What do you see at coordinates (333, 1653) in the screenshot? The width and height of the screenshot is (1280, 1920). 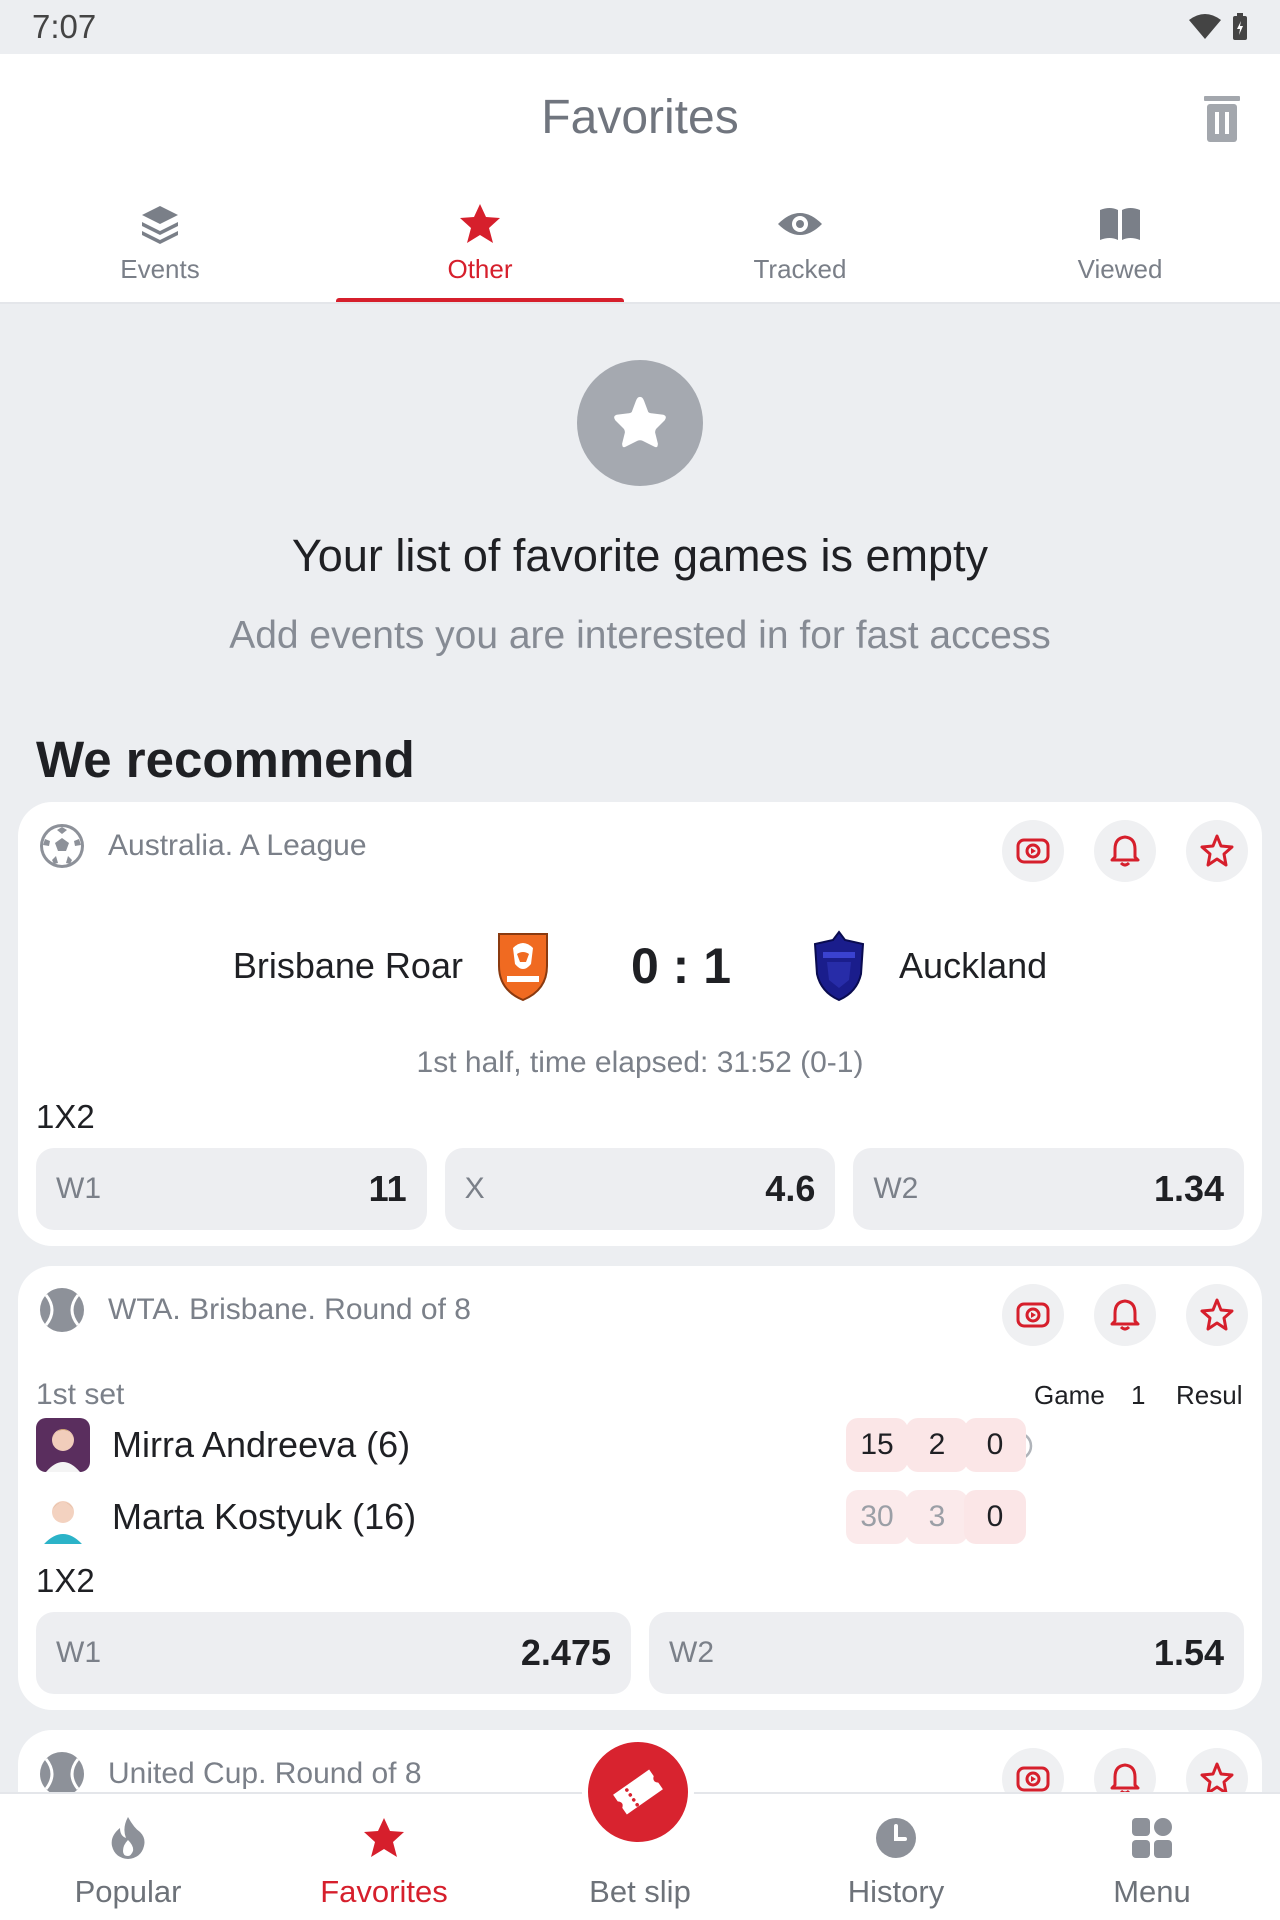 I see `odd-button-w1: W1 2.475` at bounding box center [333, 1653].